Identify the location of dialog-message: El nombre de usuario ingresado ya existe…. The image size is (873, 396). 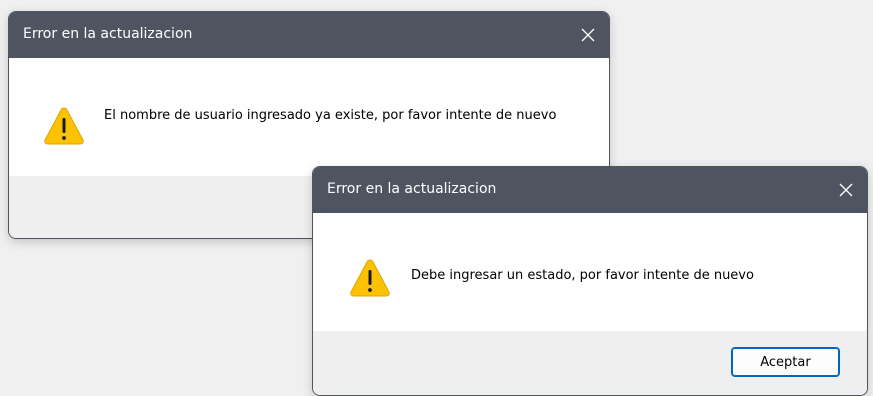
(330, 115).